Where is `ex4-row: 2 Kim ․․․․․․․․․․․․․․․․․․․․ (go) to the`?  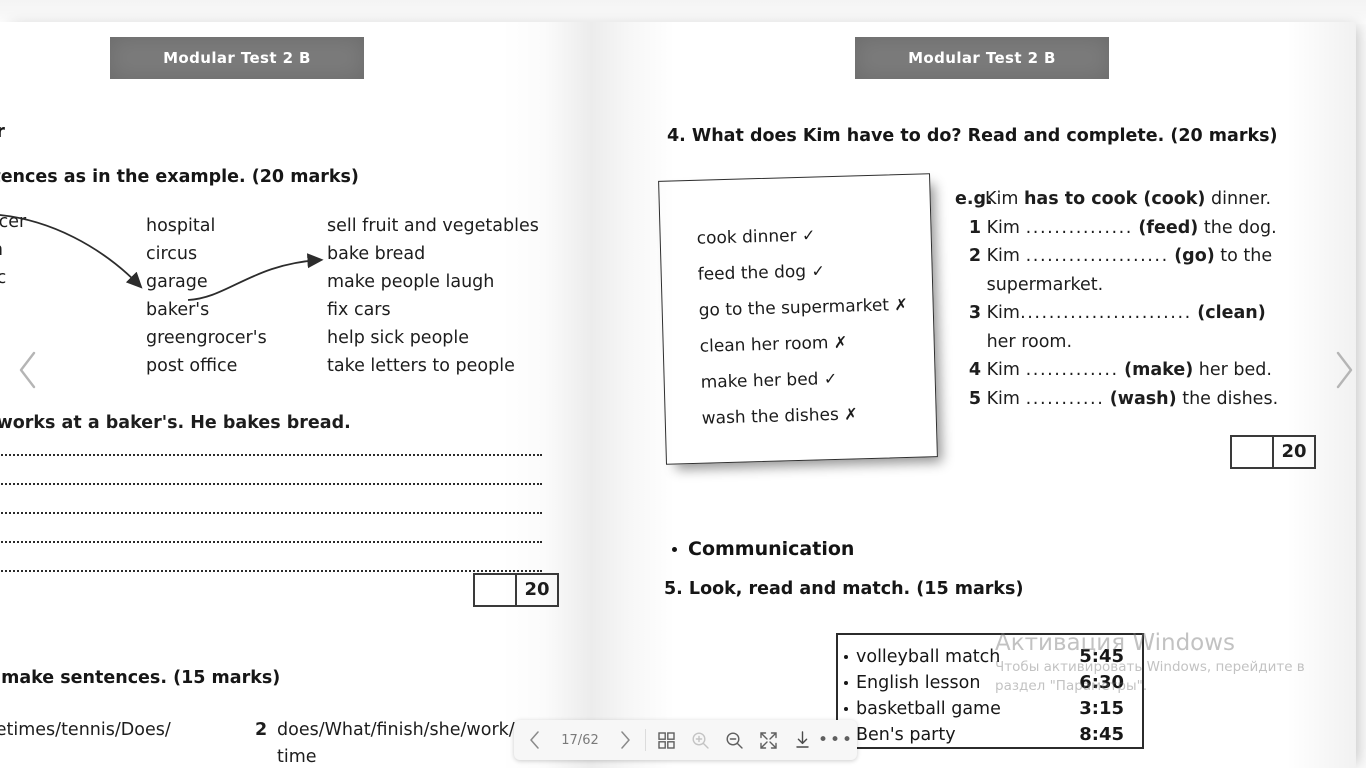
ex4-row: 2 Kim ․․․․․․․․․․․․․․․․․․․․ (go) to the is located at coordinates (1130, 256).